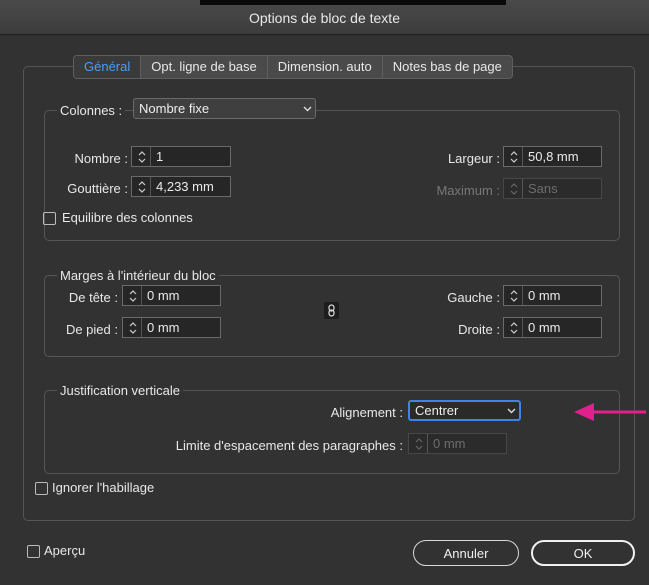 The height and width of the screenshot is (585, 649). Describe the element at coordinates (544, 295) in the screenshot. I see `left-inset-value: 0 mm` at that location.